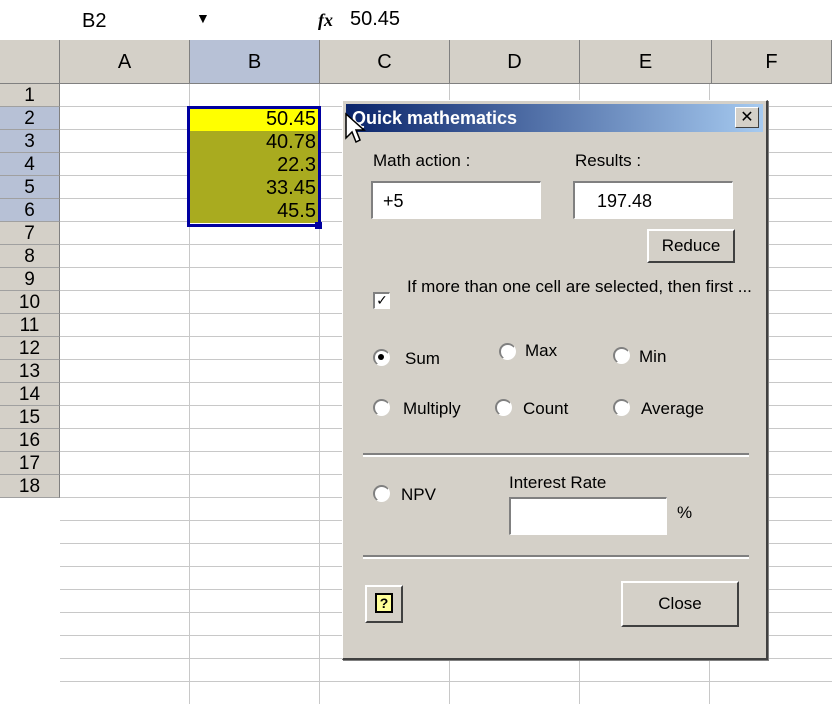 This screenshot has height=704, width=832. I want to click on row-header-13: 13, so click(30, 371).